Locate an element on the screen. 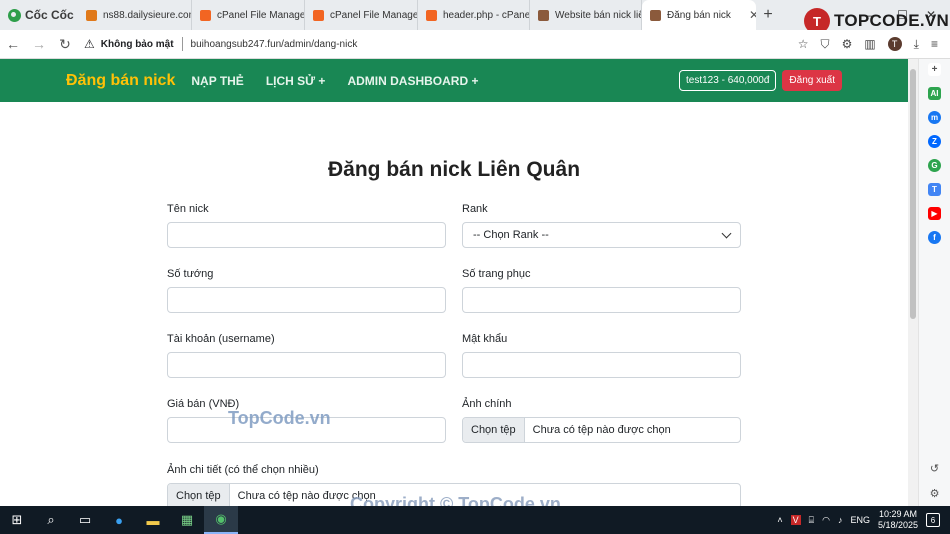 Image resolution: width=950 pixels, height=534 pixels. volume-icon: ♪ is located at coordinates (840, 520).